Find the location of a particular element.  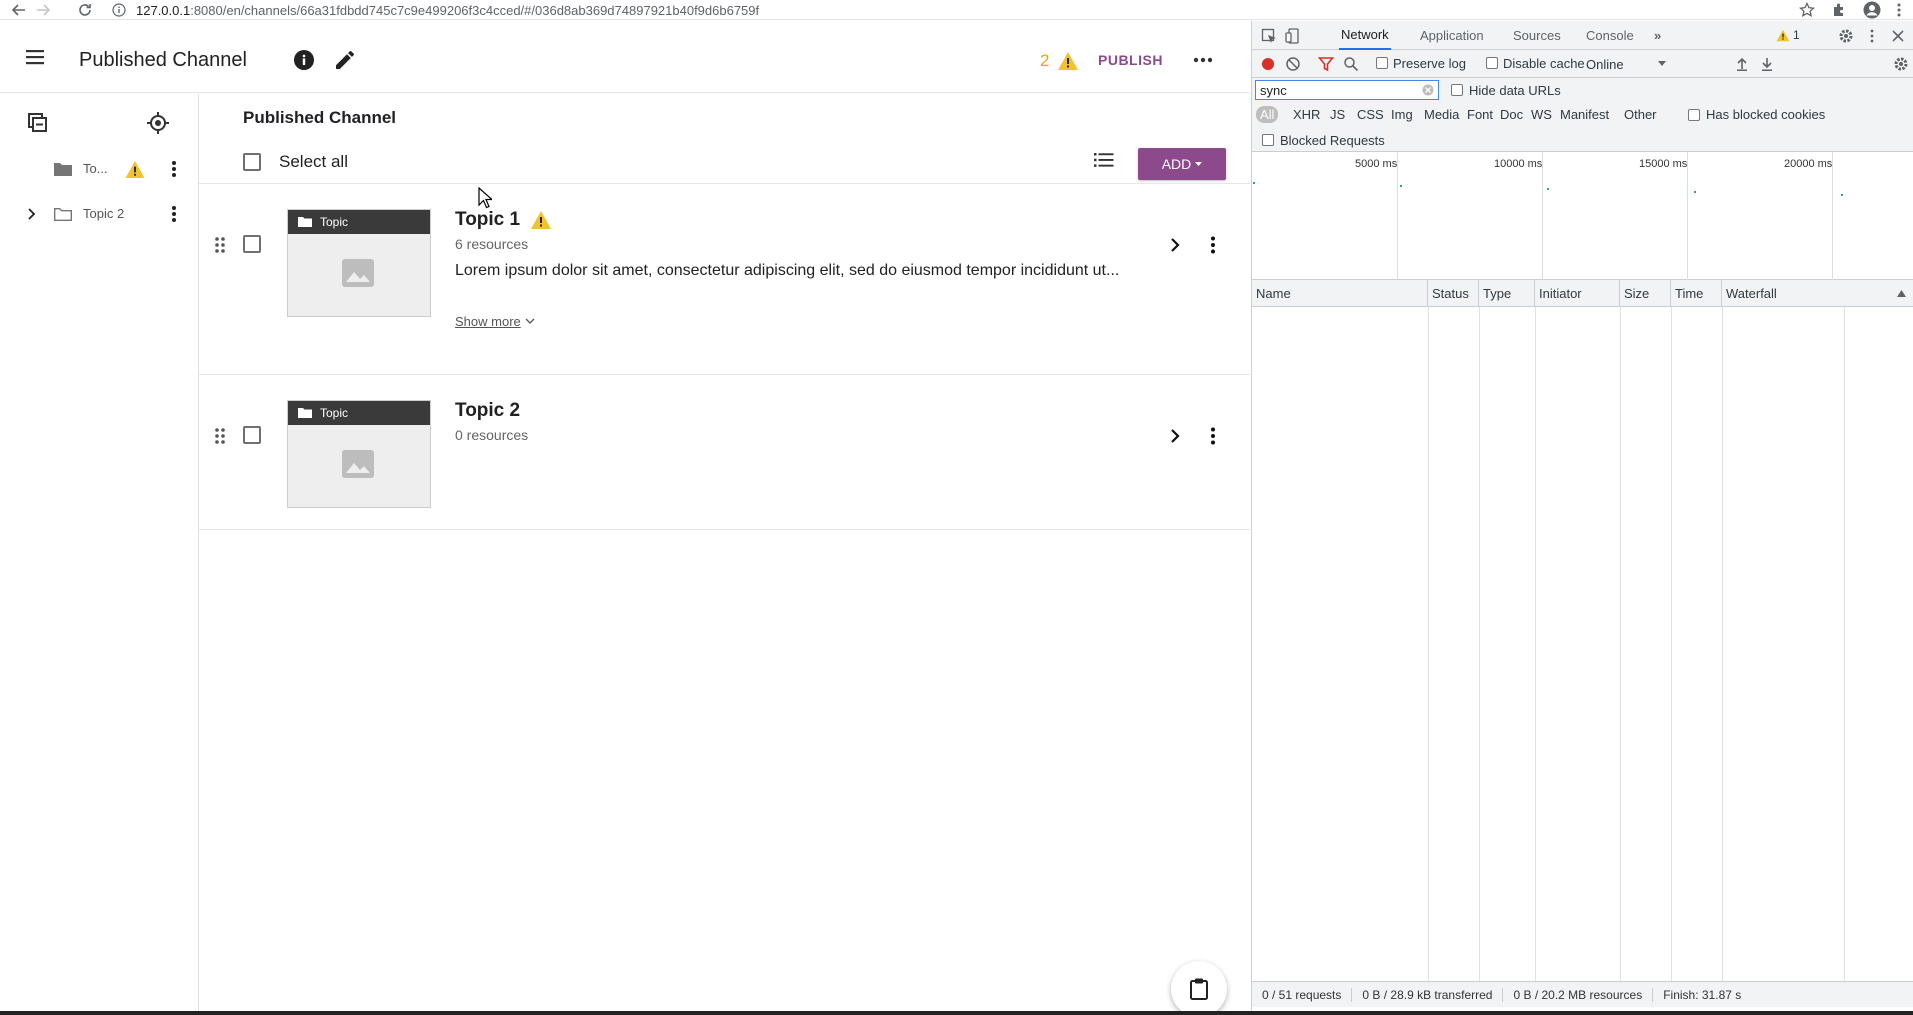

type-filter-img: Img is located at coordinates (1402, 114).